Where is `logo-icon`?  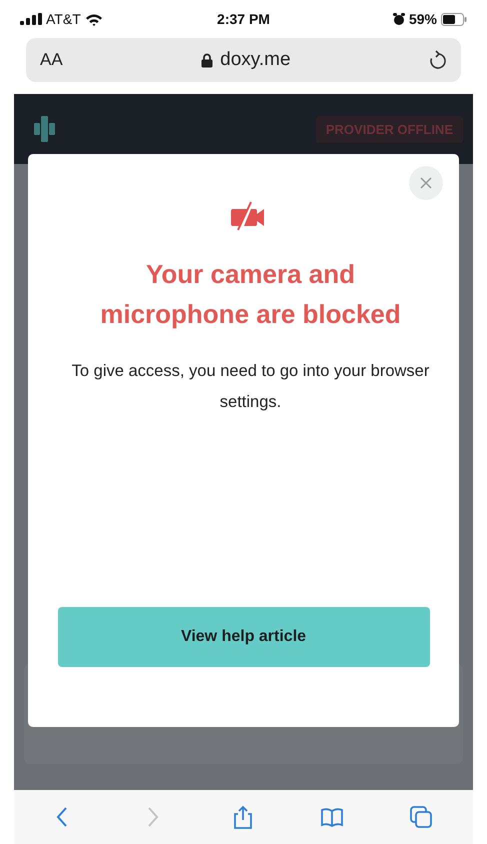 logo-icon is located at coordinates (45, 129).